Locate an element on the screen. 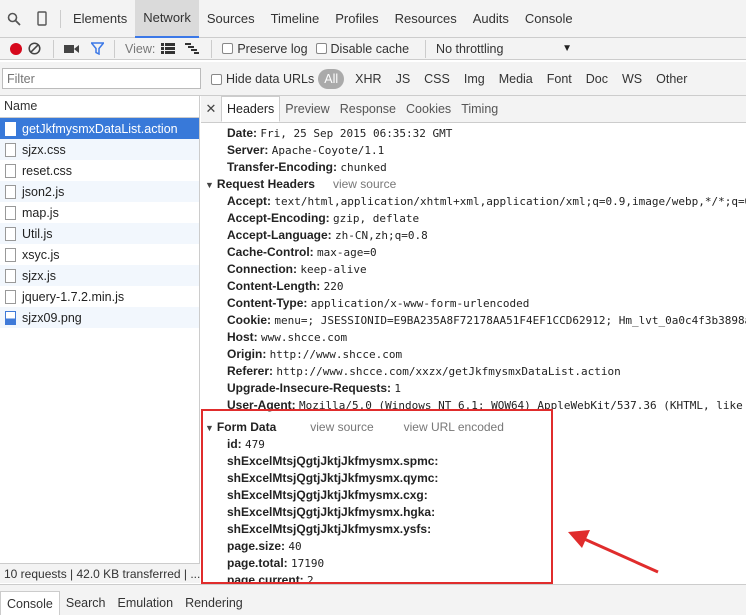 This screenshot has height=615, width=746. header-value: 1 is located at coordinates (398, 388).